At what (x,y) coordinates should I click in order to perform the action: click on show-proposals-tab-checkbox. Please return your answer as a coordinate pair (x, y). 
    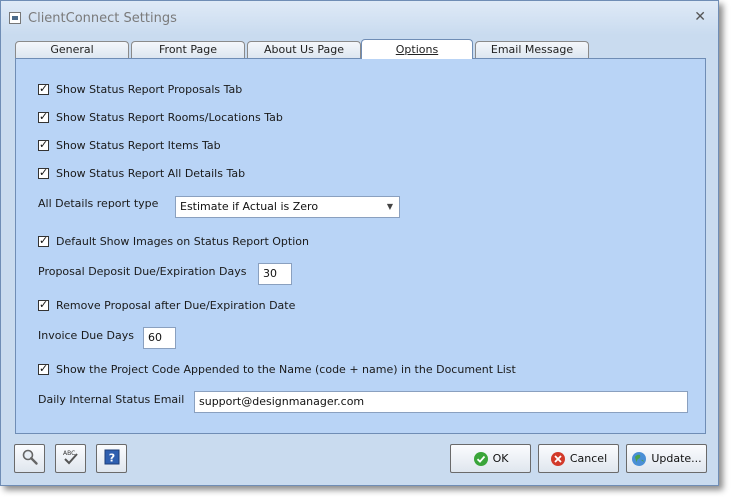
    Looking at the image, I should click on (43, 88).